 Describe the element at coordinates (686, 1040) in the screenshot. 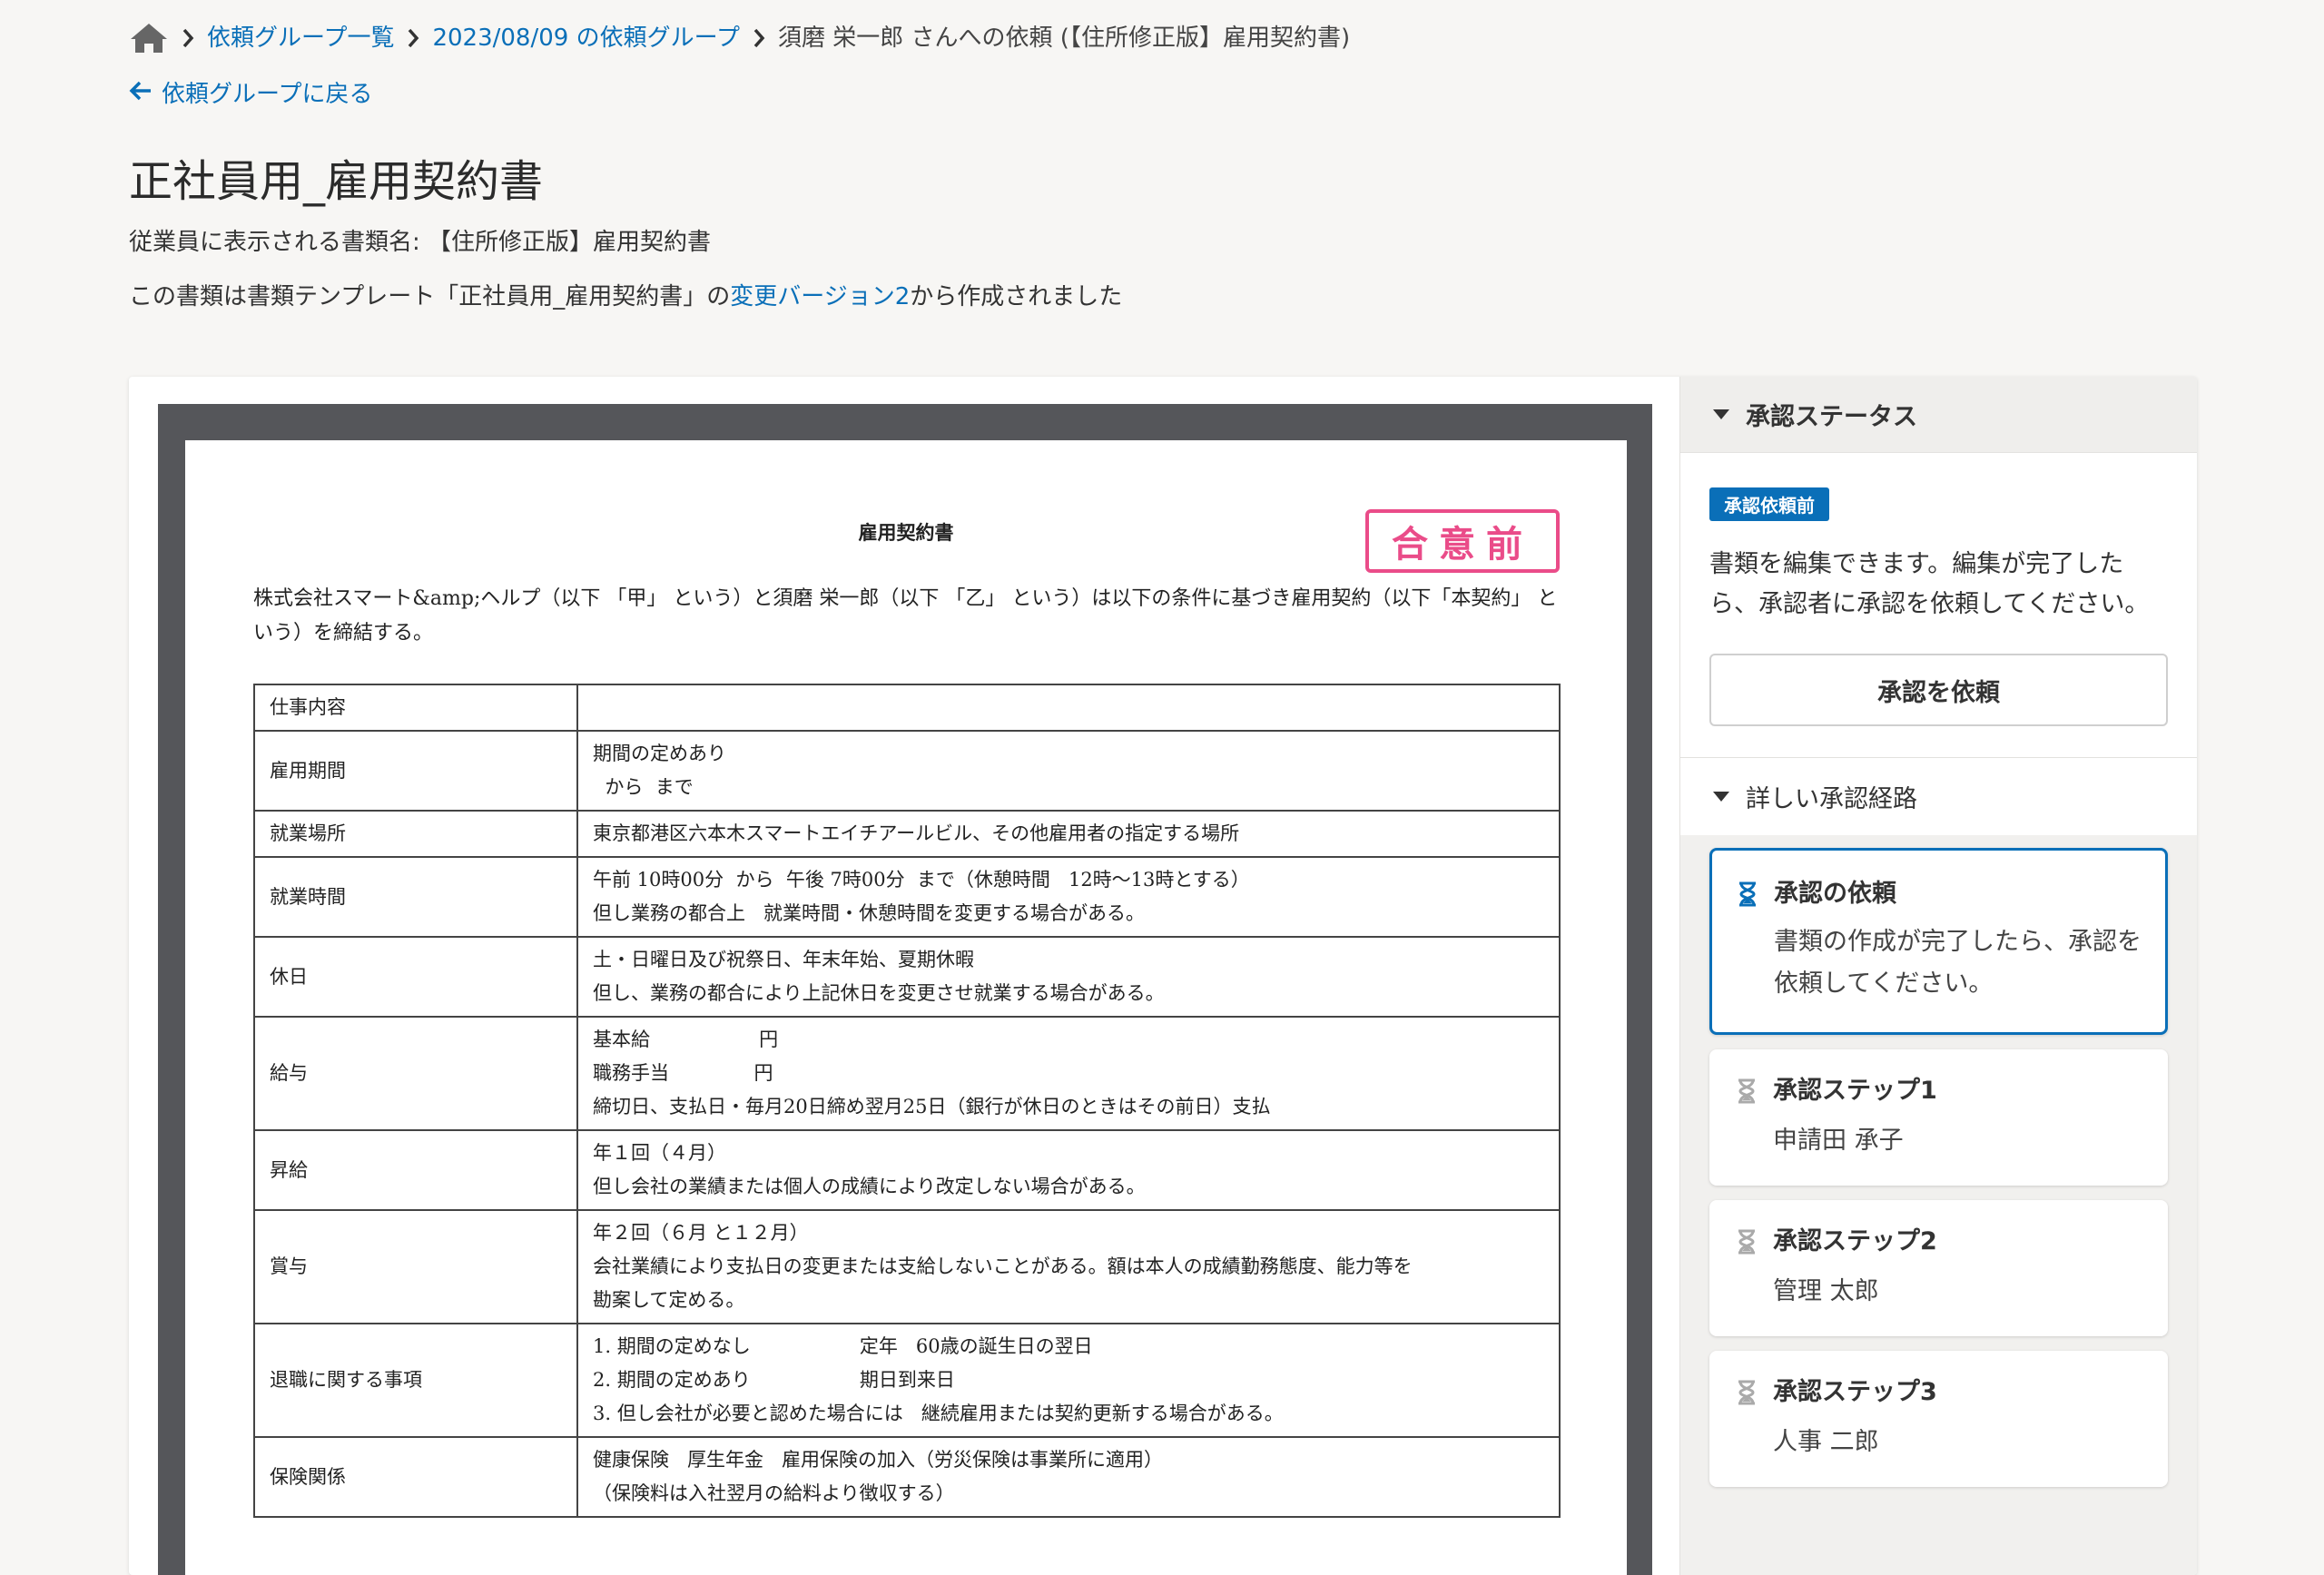

I see `contract-row-line: 基本給 円` at that location.